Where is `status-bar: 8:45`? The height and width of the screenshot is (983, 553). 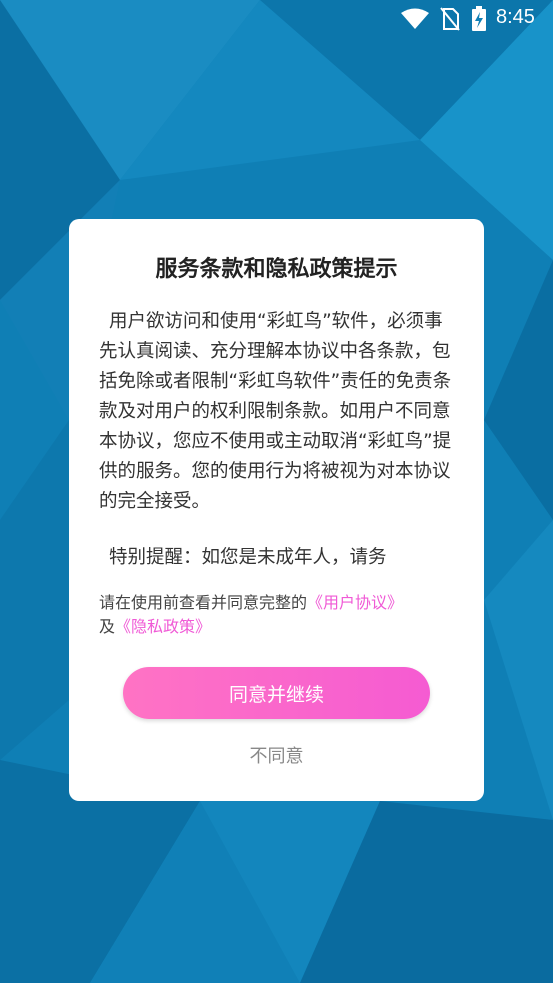
status-bar: 8:45 is located at coordinates (276, 19).